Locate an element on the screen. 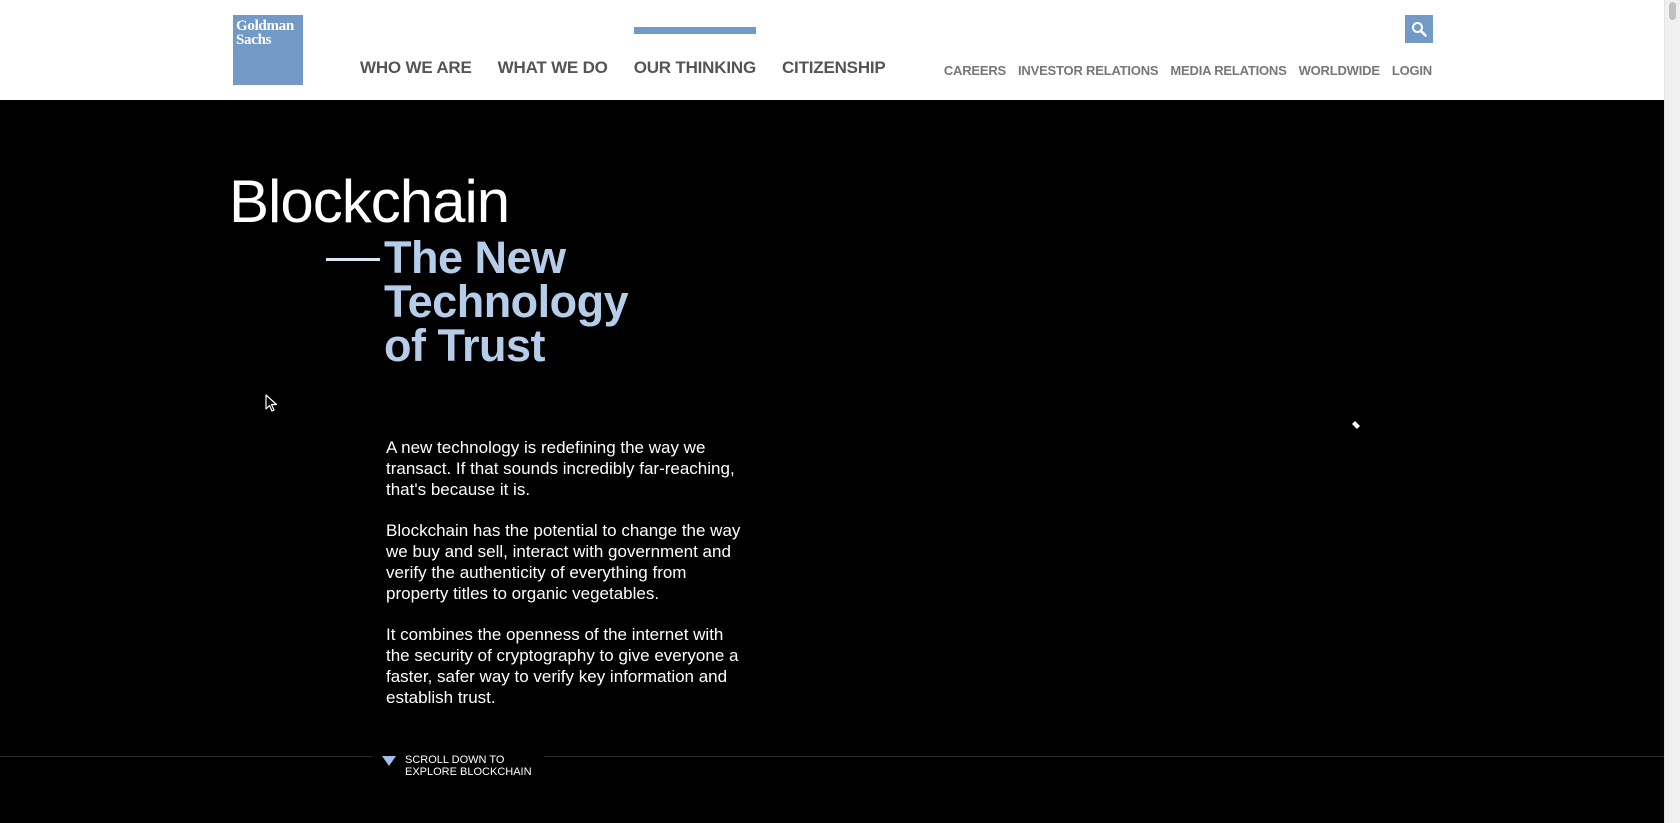  logo-line-2: Sachs is located at coordinates (254, 40).